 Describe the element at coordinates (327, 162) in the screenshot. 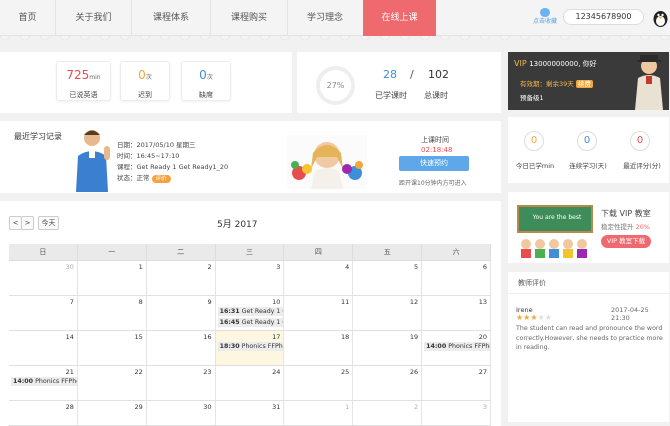

I see `student-photo` at that location.